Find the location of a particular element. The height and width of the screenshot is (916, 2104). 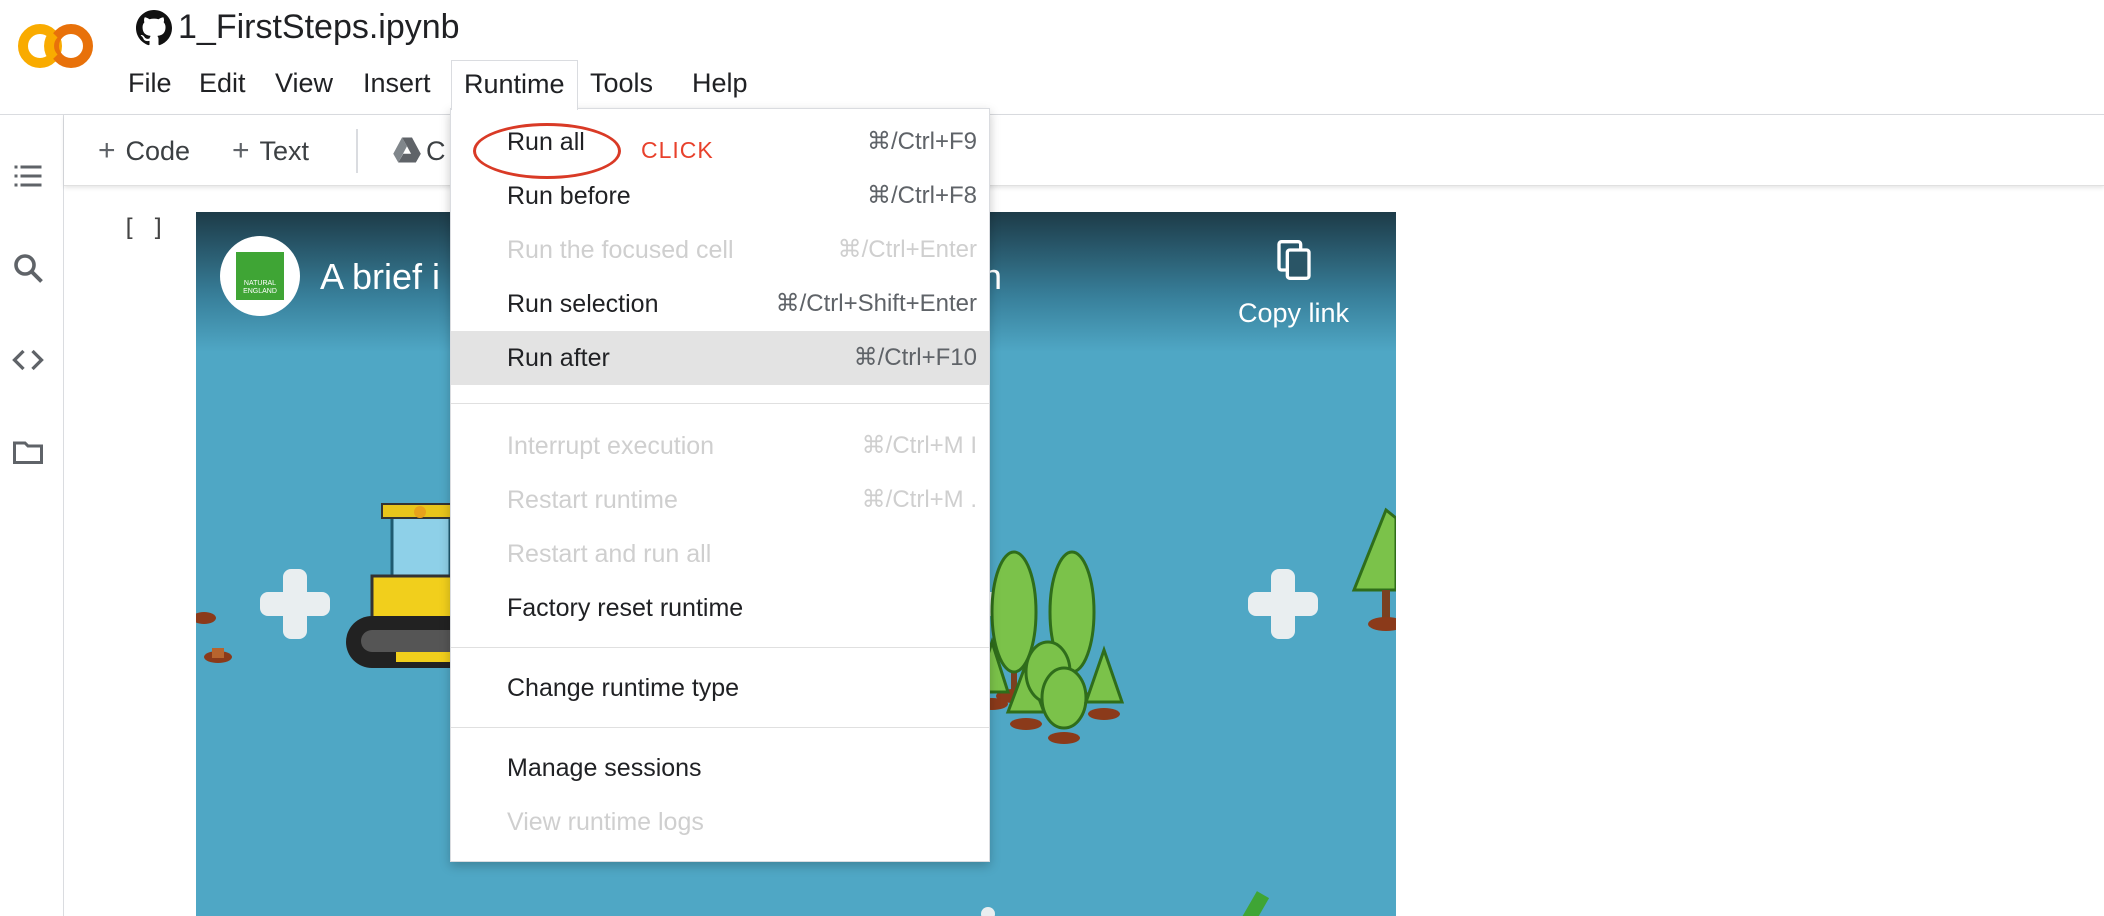

menu-file: File is located at coordinates (150, 83).